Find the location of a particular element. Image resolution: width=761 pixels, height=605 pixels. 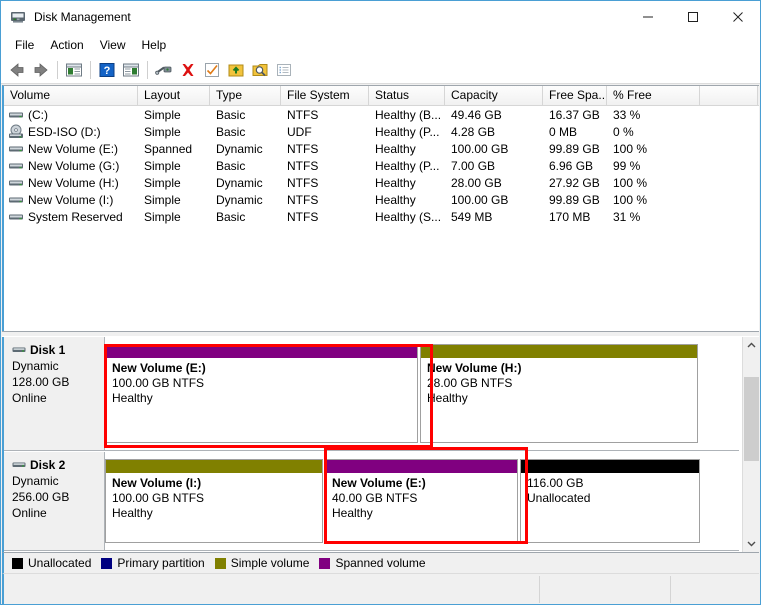

check-icon is located at coordinates (212, 70).